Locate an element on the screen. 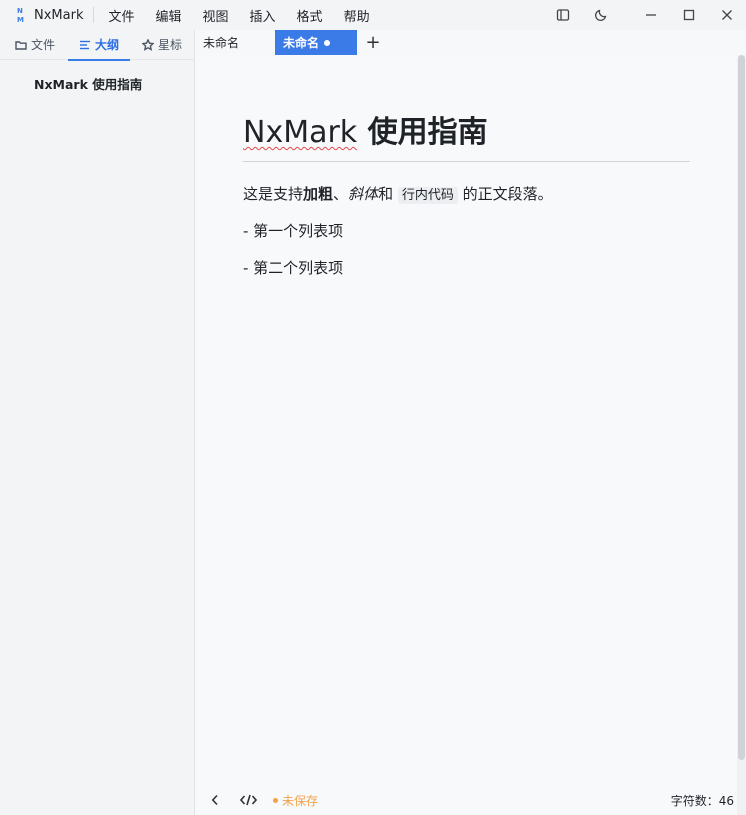 Image resolution: width=746 pixels, height=815 pixels. unsaved-status: 未保存 is located at coordinates (295, 800).